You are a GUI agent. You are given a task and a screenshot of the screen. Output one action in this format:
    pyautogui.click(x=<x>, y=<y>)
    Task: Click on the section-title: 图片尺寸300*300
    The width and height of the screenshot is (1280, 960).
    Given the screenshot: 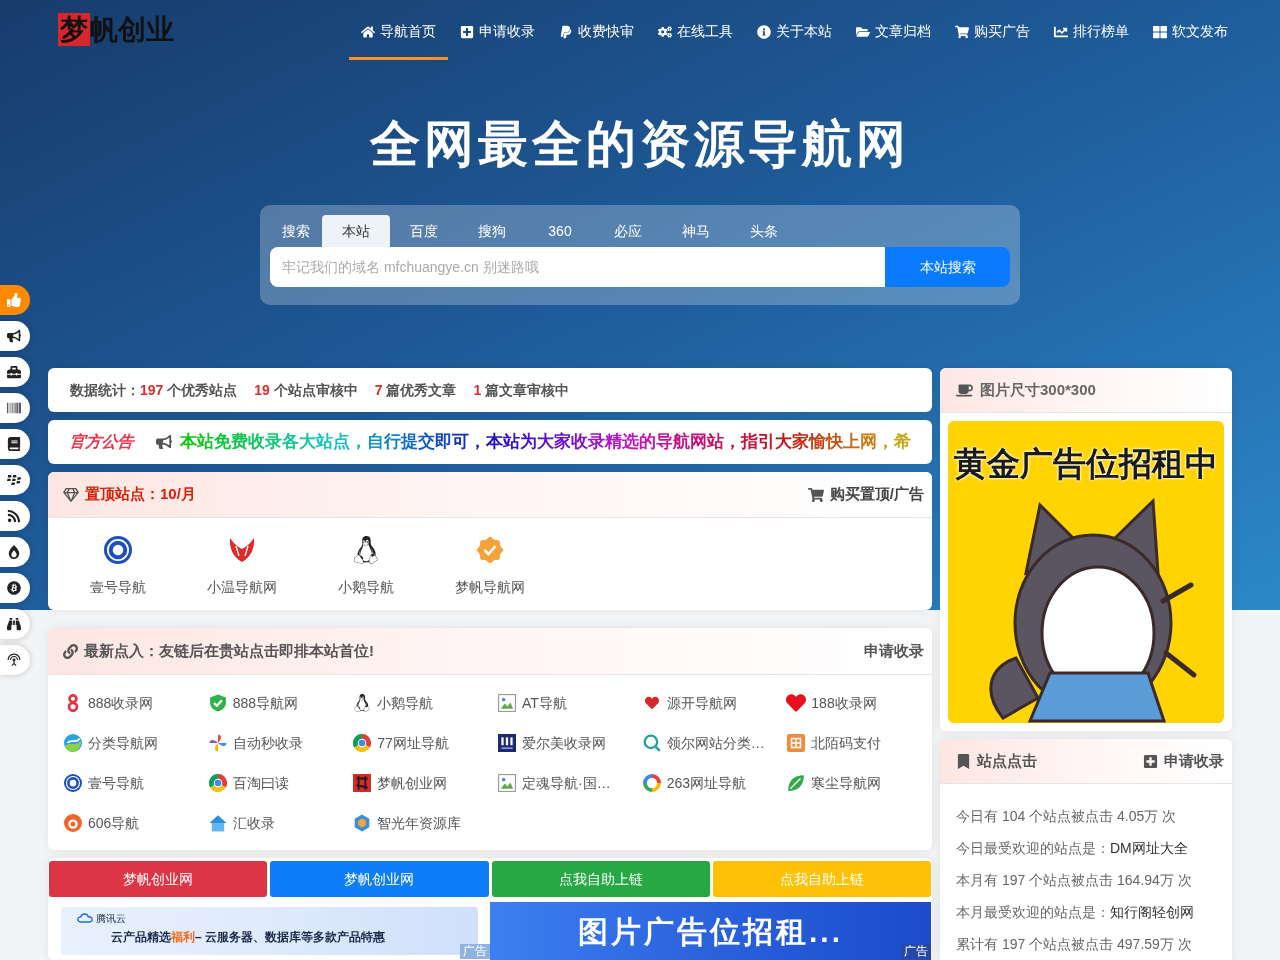 What is the action you would take?
    pyautogui.click(x=1038, y=389)
    